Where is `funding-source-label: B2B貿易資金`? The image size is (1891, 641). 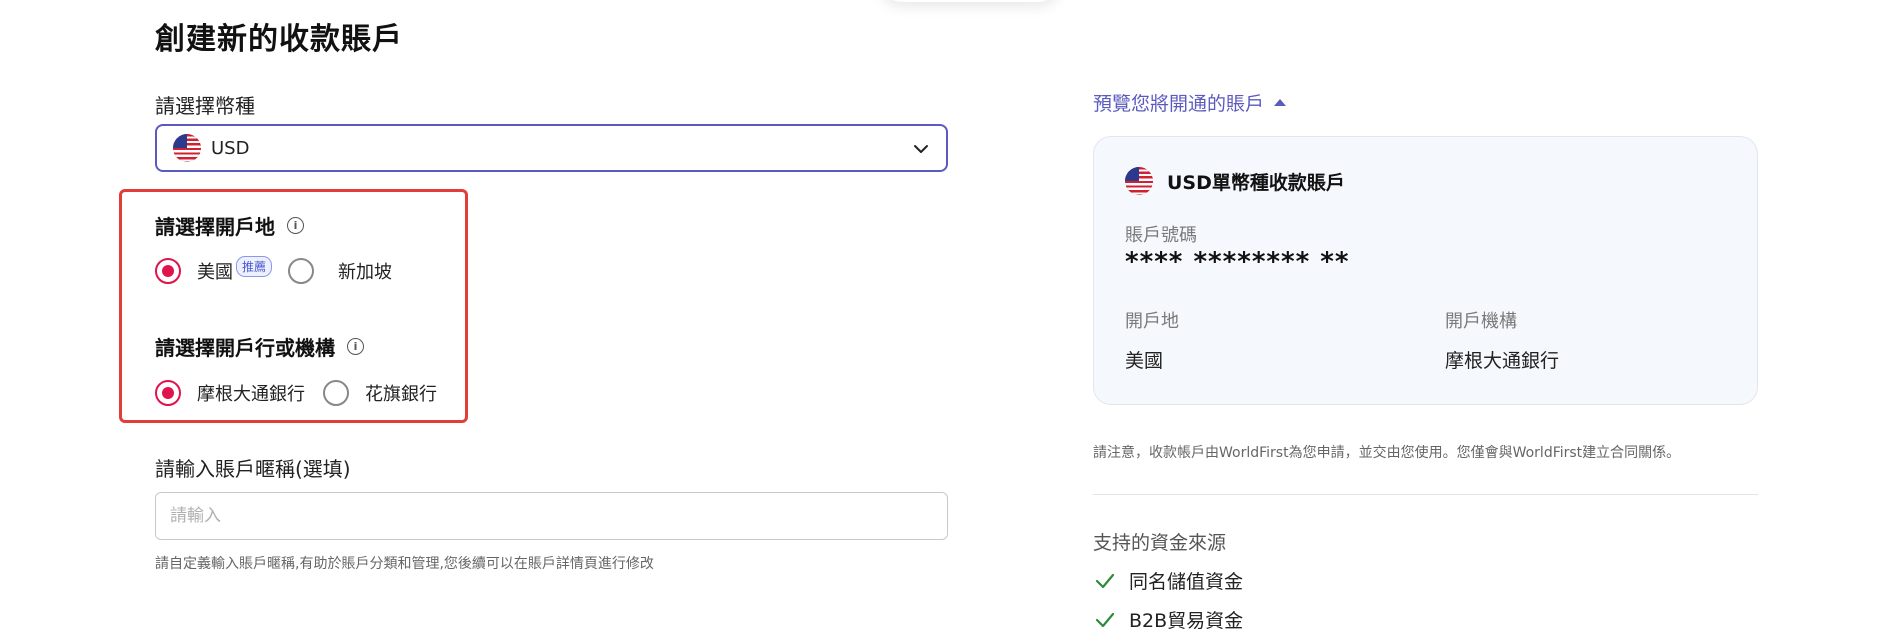 funding-source-label: B2B貿易資金 is located at coordinates (1186, 621).